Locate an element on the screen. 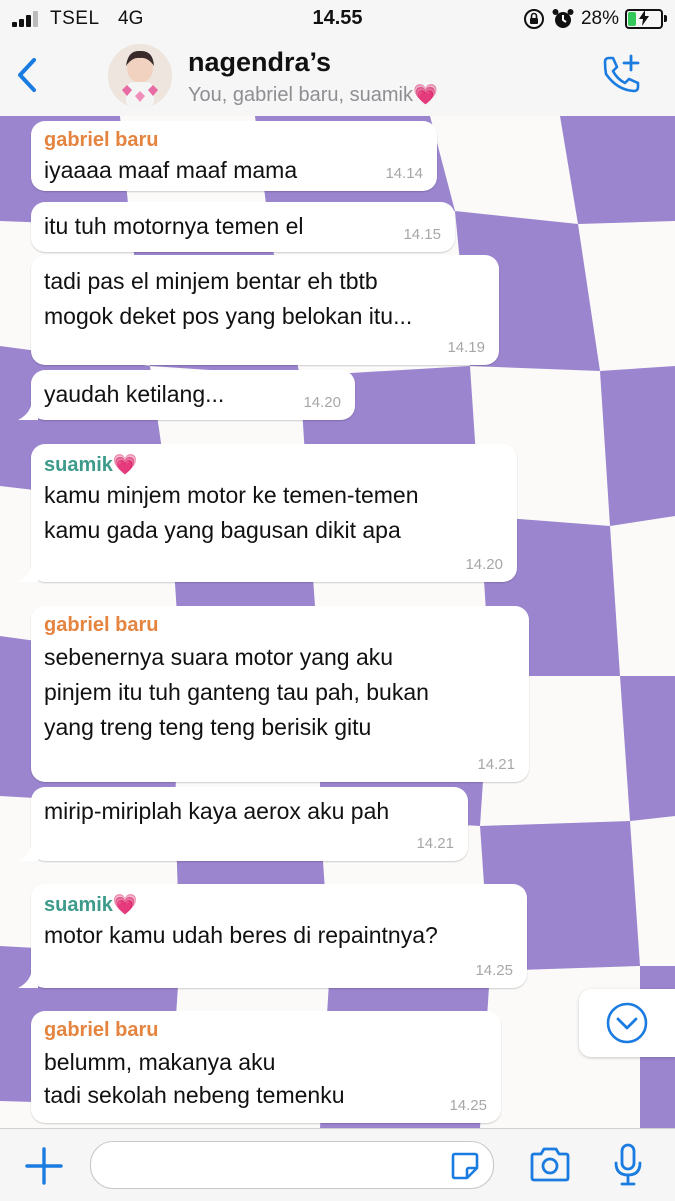 The image size is (675, 1201). message-time: 14.19 is located at coordinates (466, 347).